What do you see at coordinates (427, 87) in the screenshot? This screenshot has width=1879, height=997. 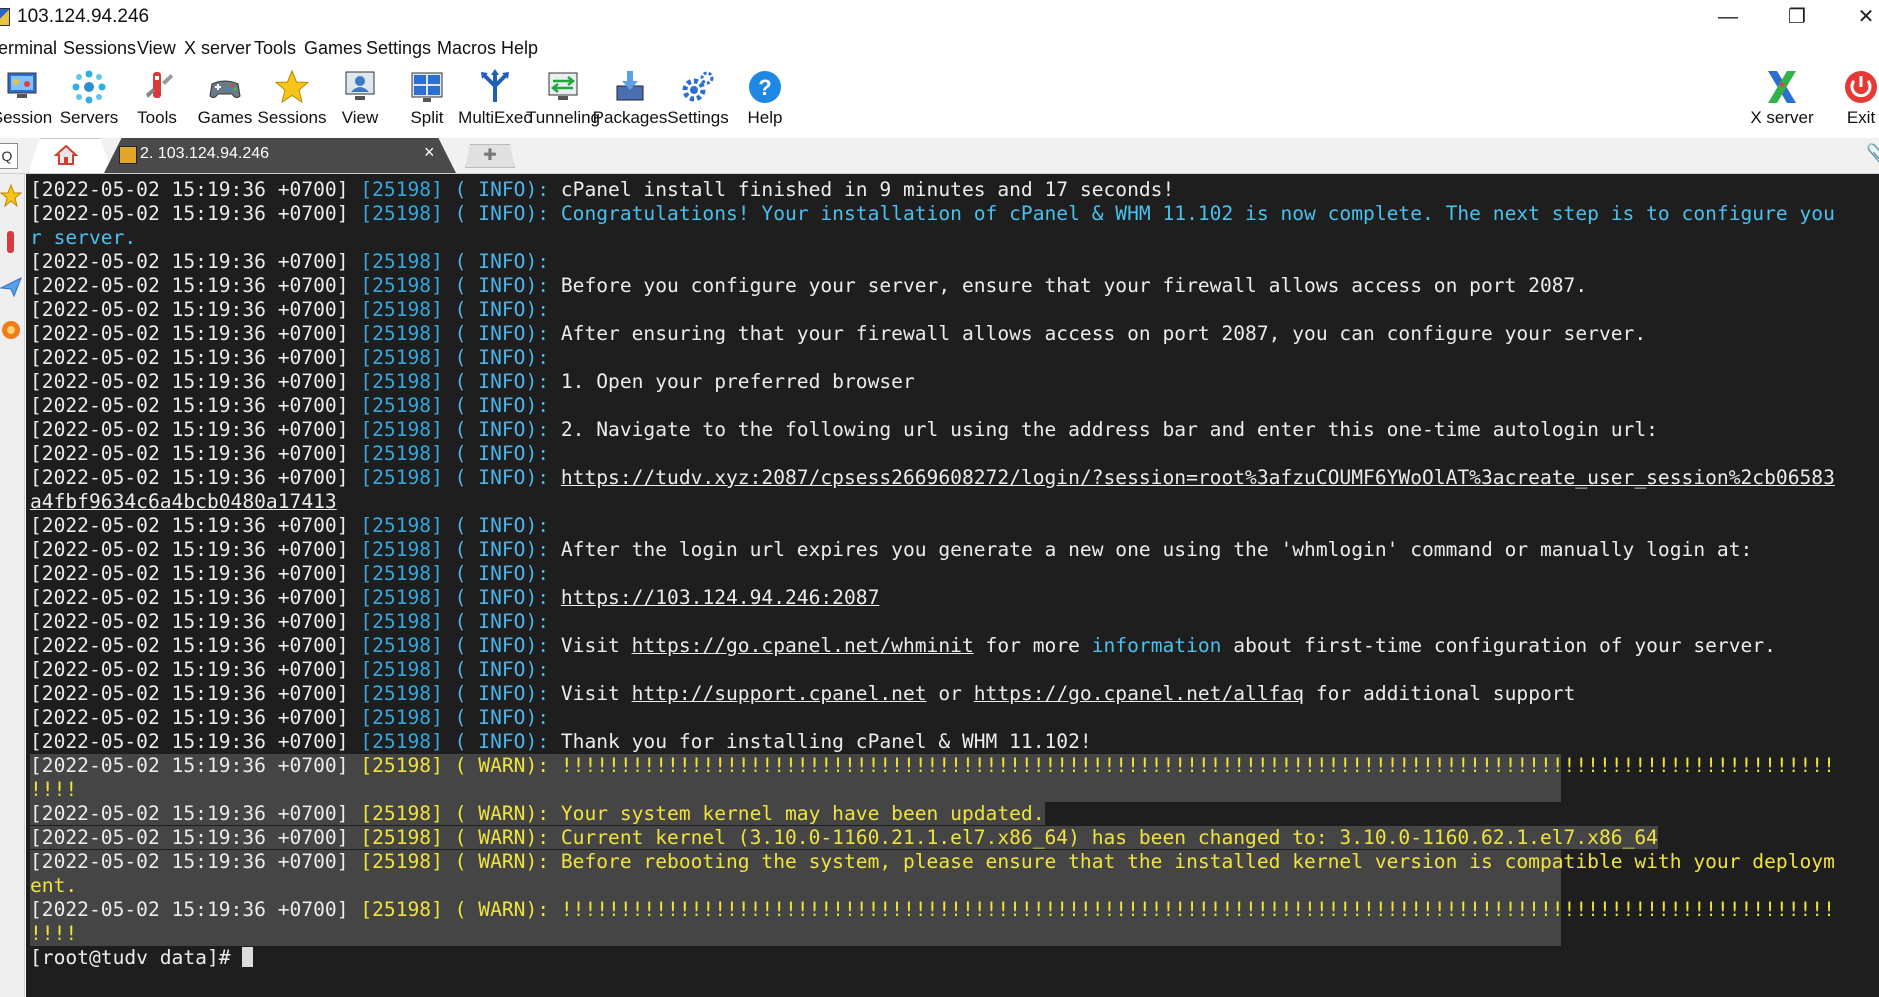 I see `split-icon` at bounding box center [427, 87].